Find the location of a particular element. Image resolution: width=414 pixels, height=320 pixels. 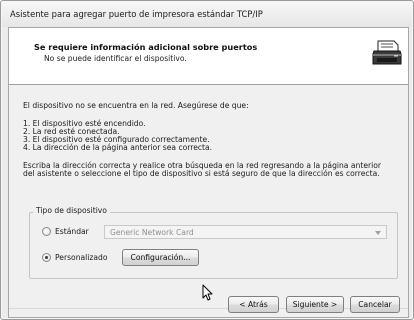

mouse-pointer-icon is located at coordinates (207, 292).